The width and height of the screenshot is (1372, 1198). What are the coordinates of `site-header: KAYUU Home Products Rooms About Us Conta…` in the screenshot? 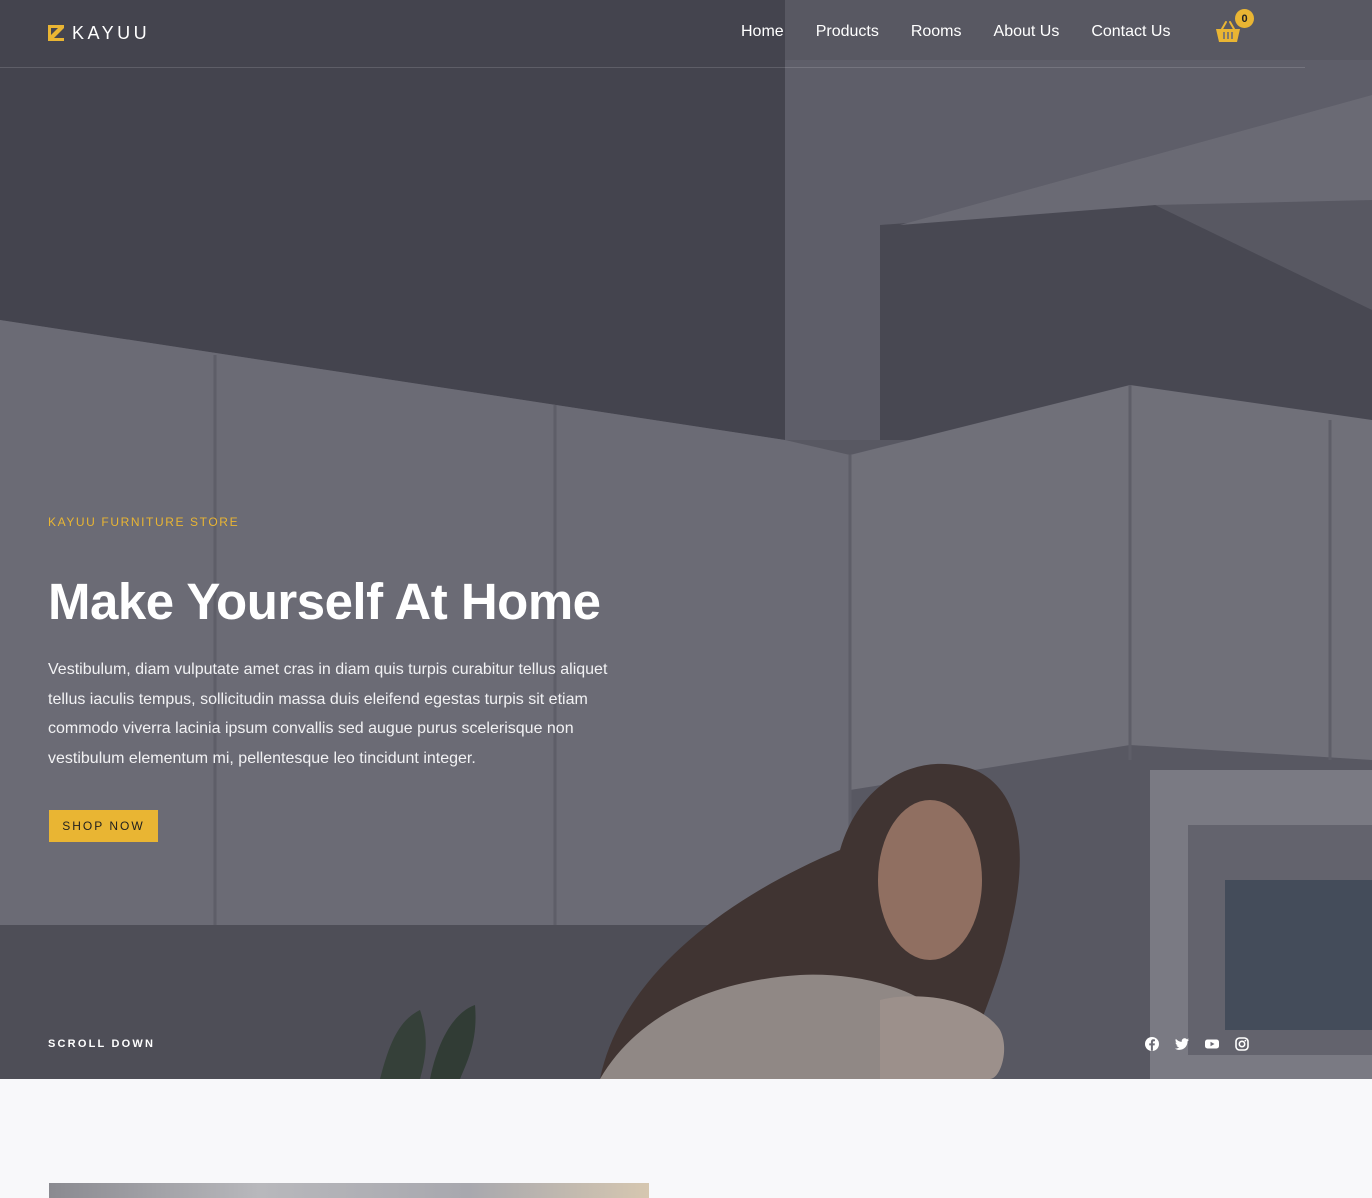 It's located at (686, 34).